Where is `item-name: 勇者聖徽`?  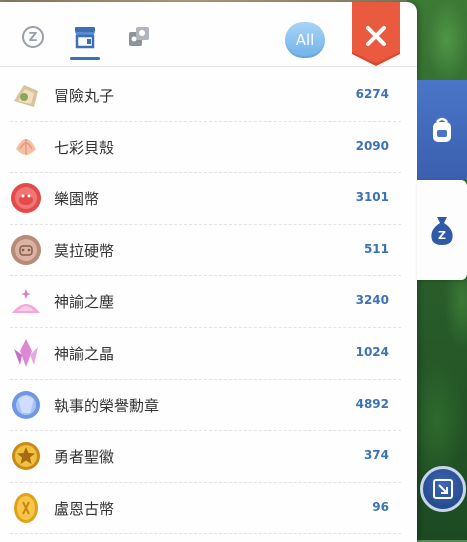 item-name: 勇者聖徽 is located at coordinates (84, 457).